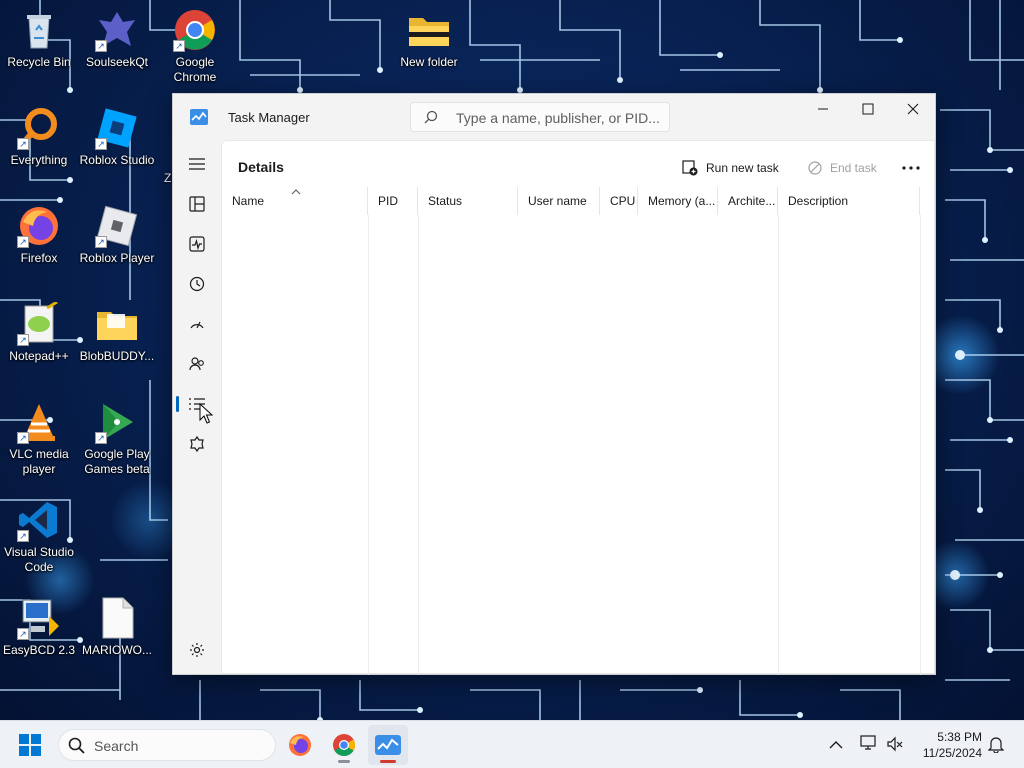 The height and width of the screenshot is (768, 1024). Describe the element at coordinates (429, 30) in the screenshot. I see `folder-icon` at that location.